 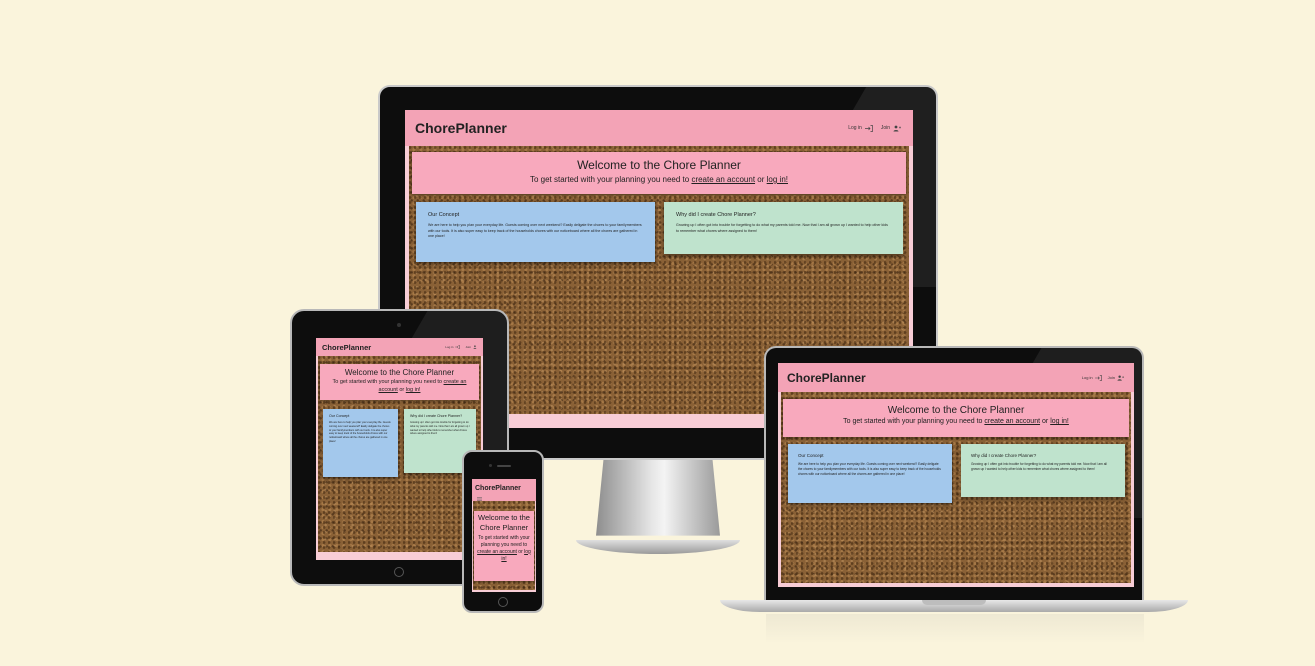 What do you see at coordinates (954, 602) in the screenshot?
I see `laptop-notch` at bounding box center [954, 602].